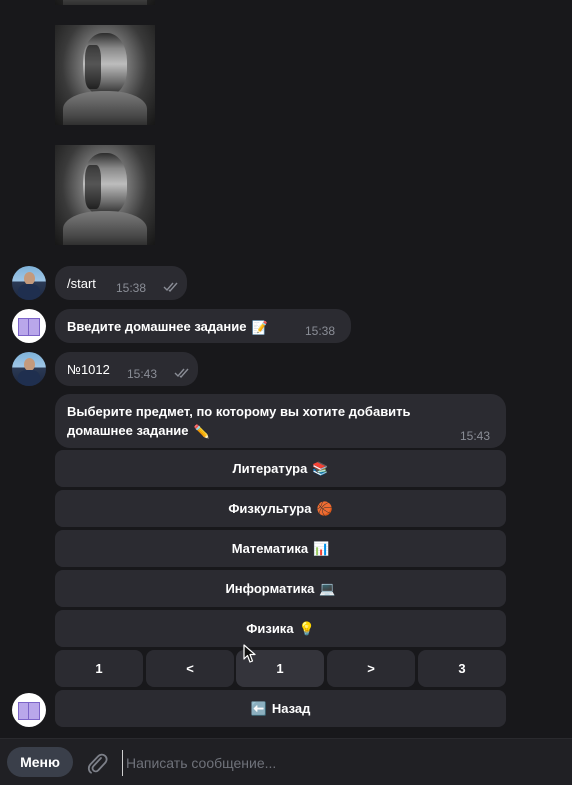  What do you see at coordinates (280, 468) in the screenshot?
I see `keyboard-button-literature: Литература 📚` at bounding box center [280, 468].